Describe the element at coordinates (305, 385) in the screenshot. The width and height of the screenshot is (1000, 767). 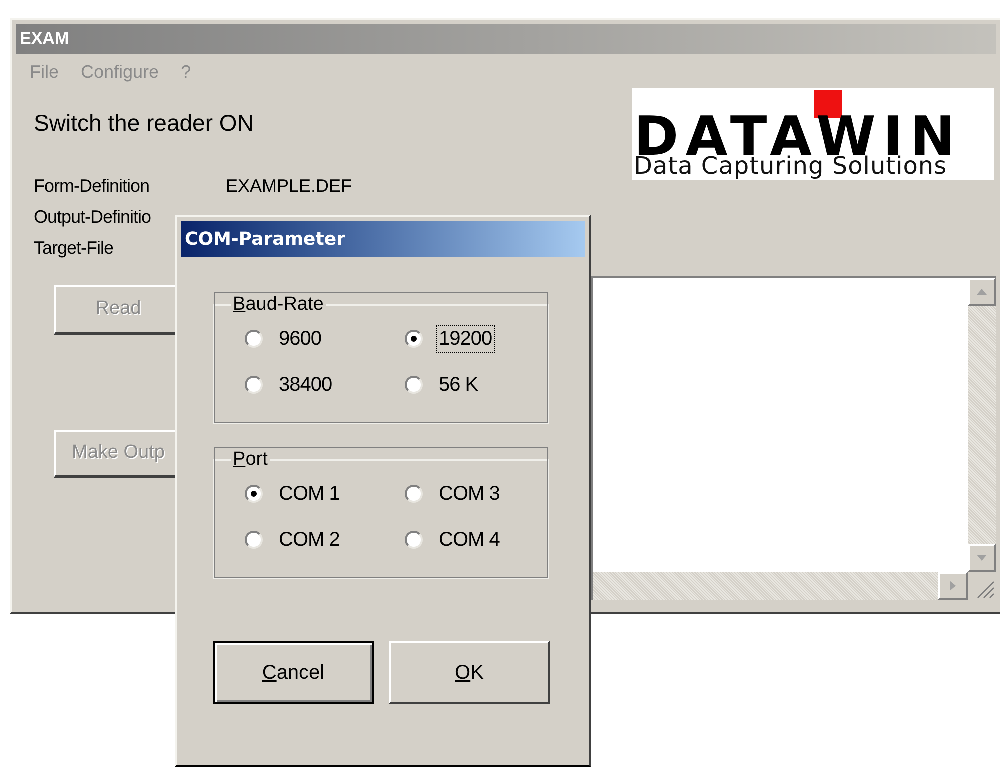
I see `radio-label: 38400` at that location.